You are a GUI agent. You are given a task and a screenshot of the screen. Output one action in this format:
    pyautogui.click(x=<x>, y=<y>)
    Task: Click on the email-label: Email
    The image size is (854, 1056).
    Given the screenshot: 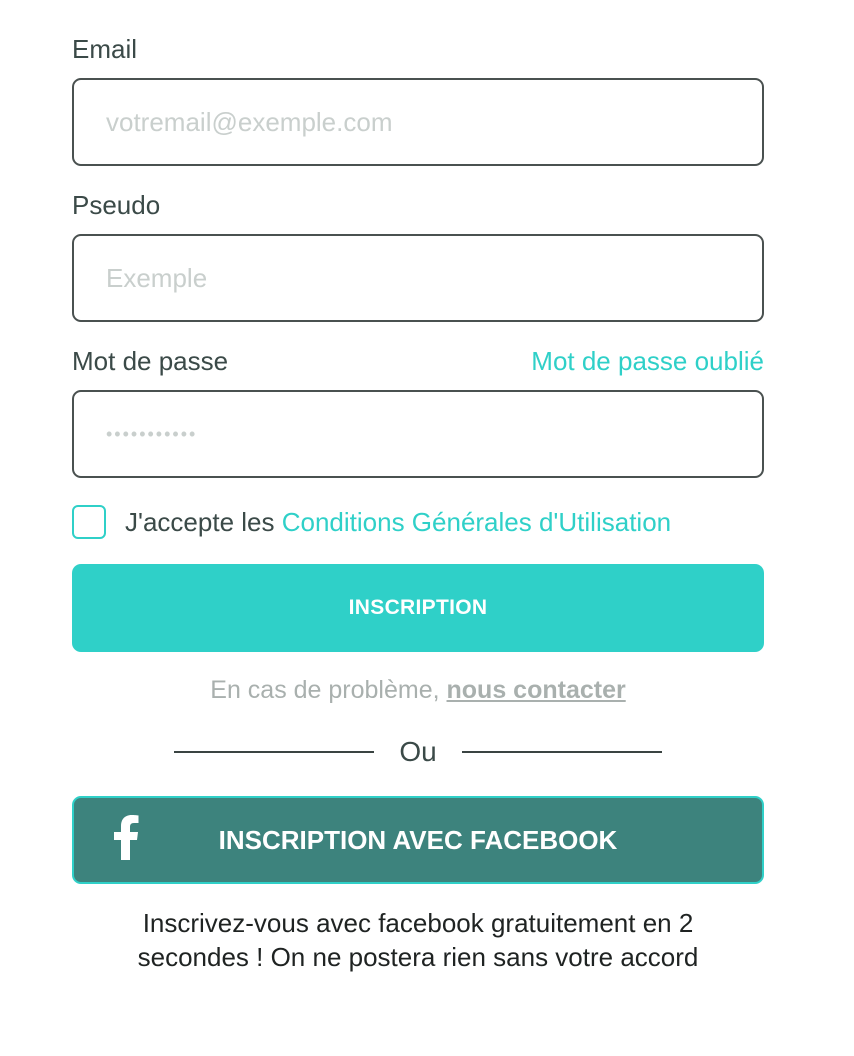 What is the action you would take?
    pyautogui.click(x=105, y=49)
    